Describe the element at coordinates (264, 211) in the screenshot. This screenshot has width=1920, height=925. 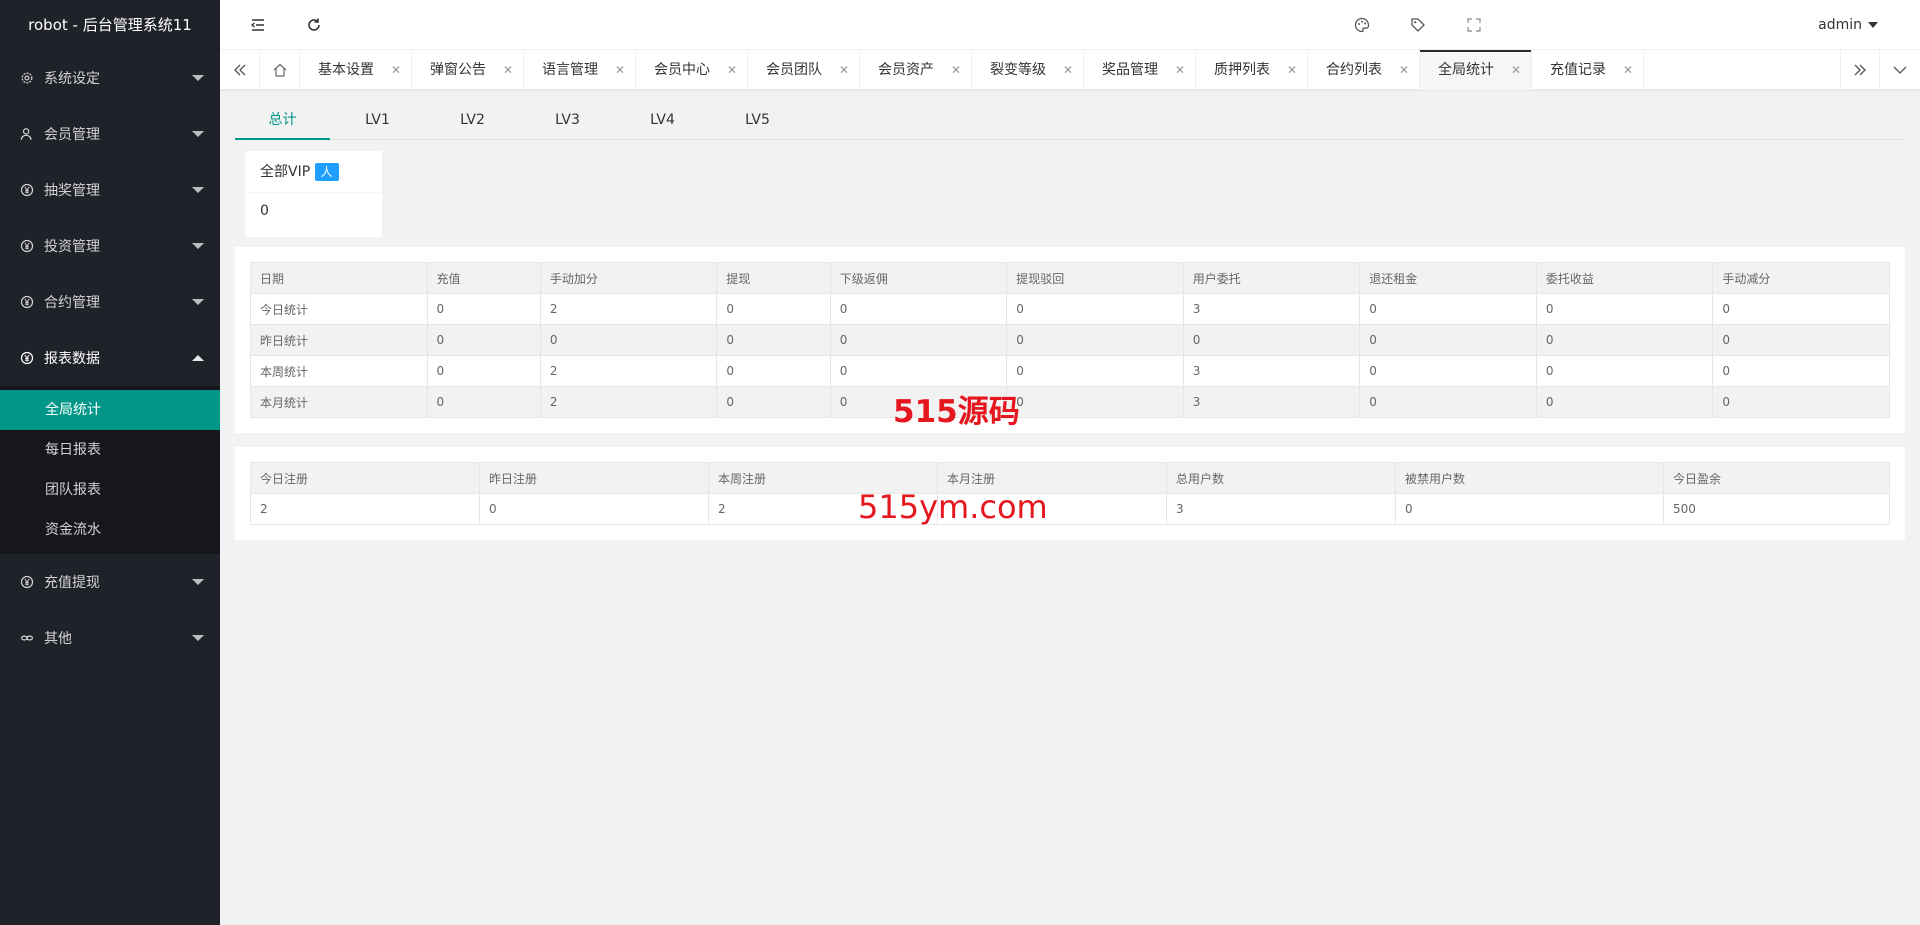
I see `vip-card-value: 0` at that location.